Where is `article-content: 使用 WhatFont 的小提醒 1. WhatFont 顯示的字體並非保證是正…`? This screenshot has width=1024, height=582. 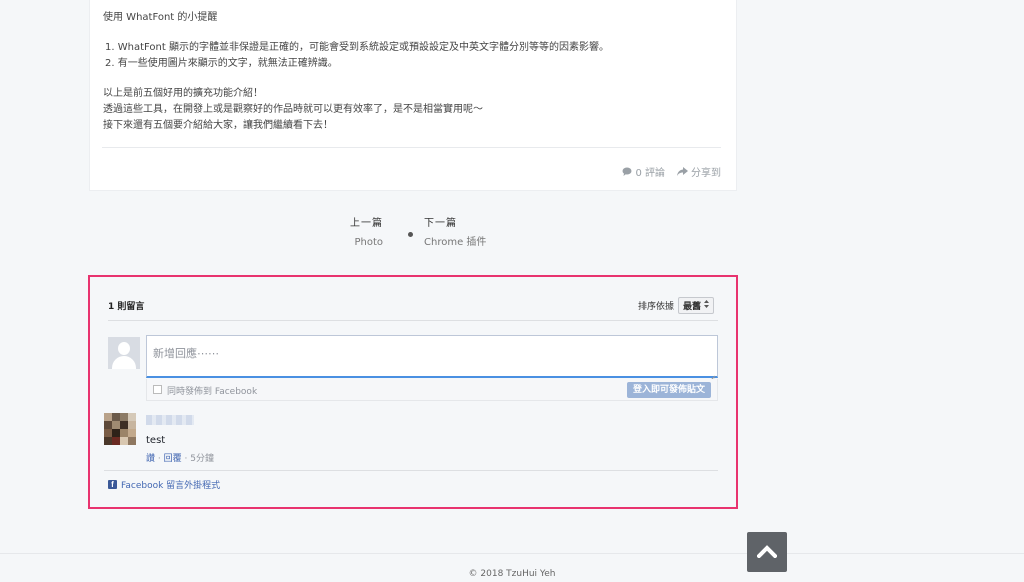
article-content: 使用 WhatFont 的小提醒 1. WhatFont 顯示的字體並非保證是正… is located at coordinates (356, 72).